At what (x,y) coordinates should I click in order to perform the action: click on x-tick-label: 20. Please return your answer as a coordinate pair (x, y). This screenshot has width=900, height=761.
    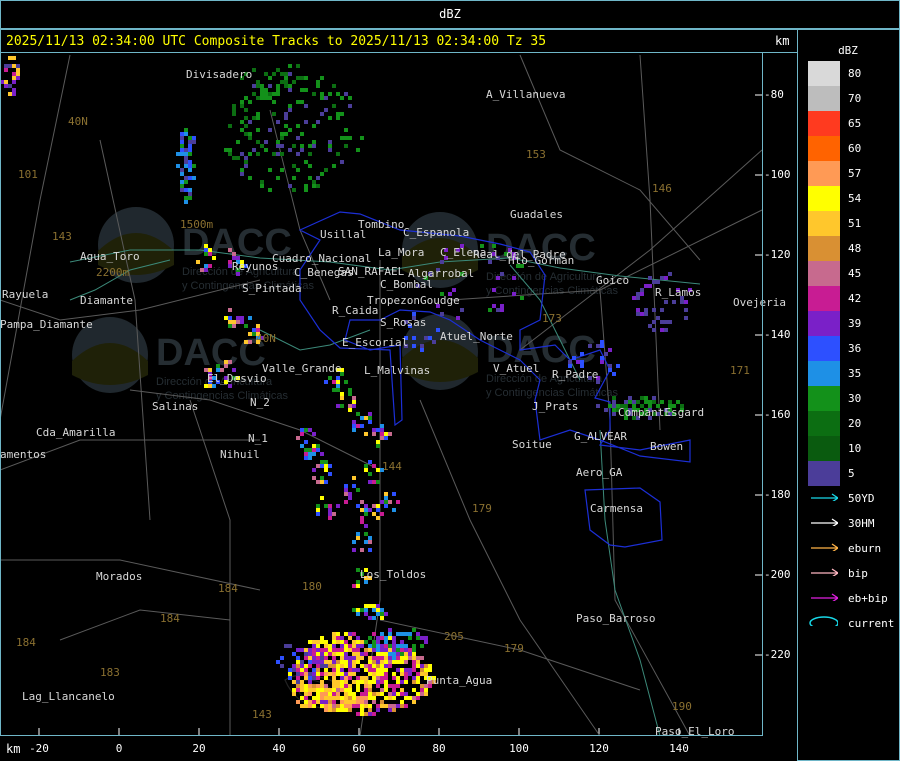
    Looking at the image, I should click on (199, 748).